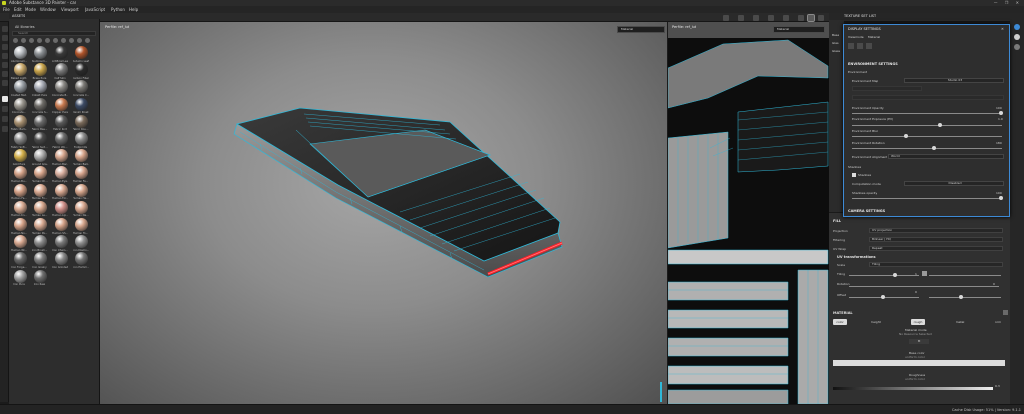 This screenshot has width=1024, height=414. I want to click on library-selector: All libraries, so click(25, 27).